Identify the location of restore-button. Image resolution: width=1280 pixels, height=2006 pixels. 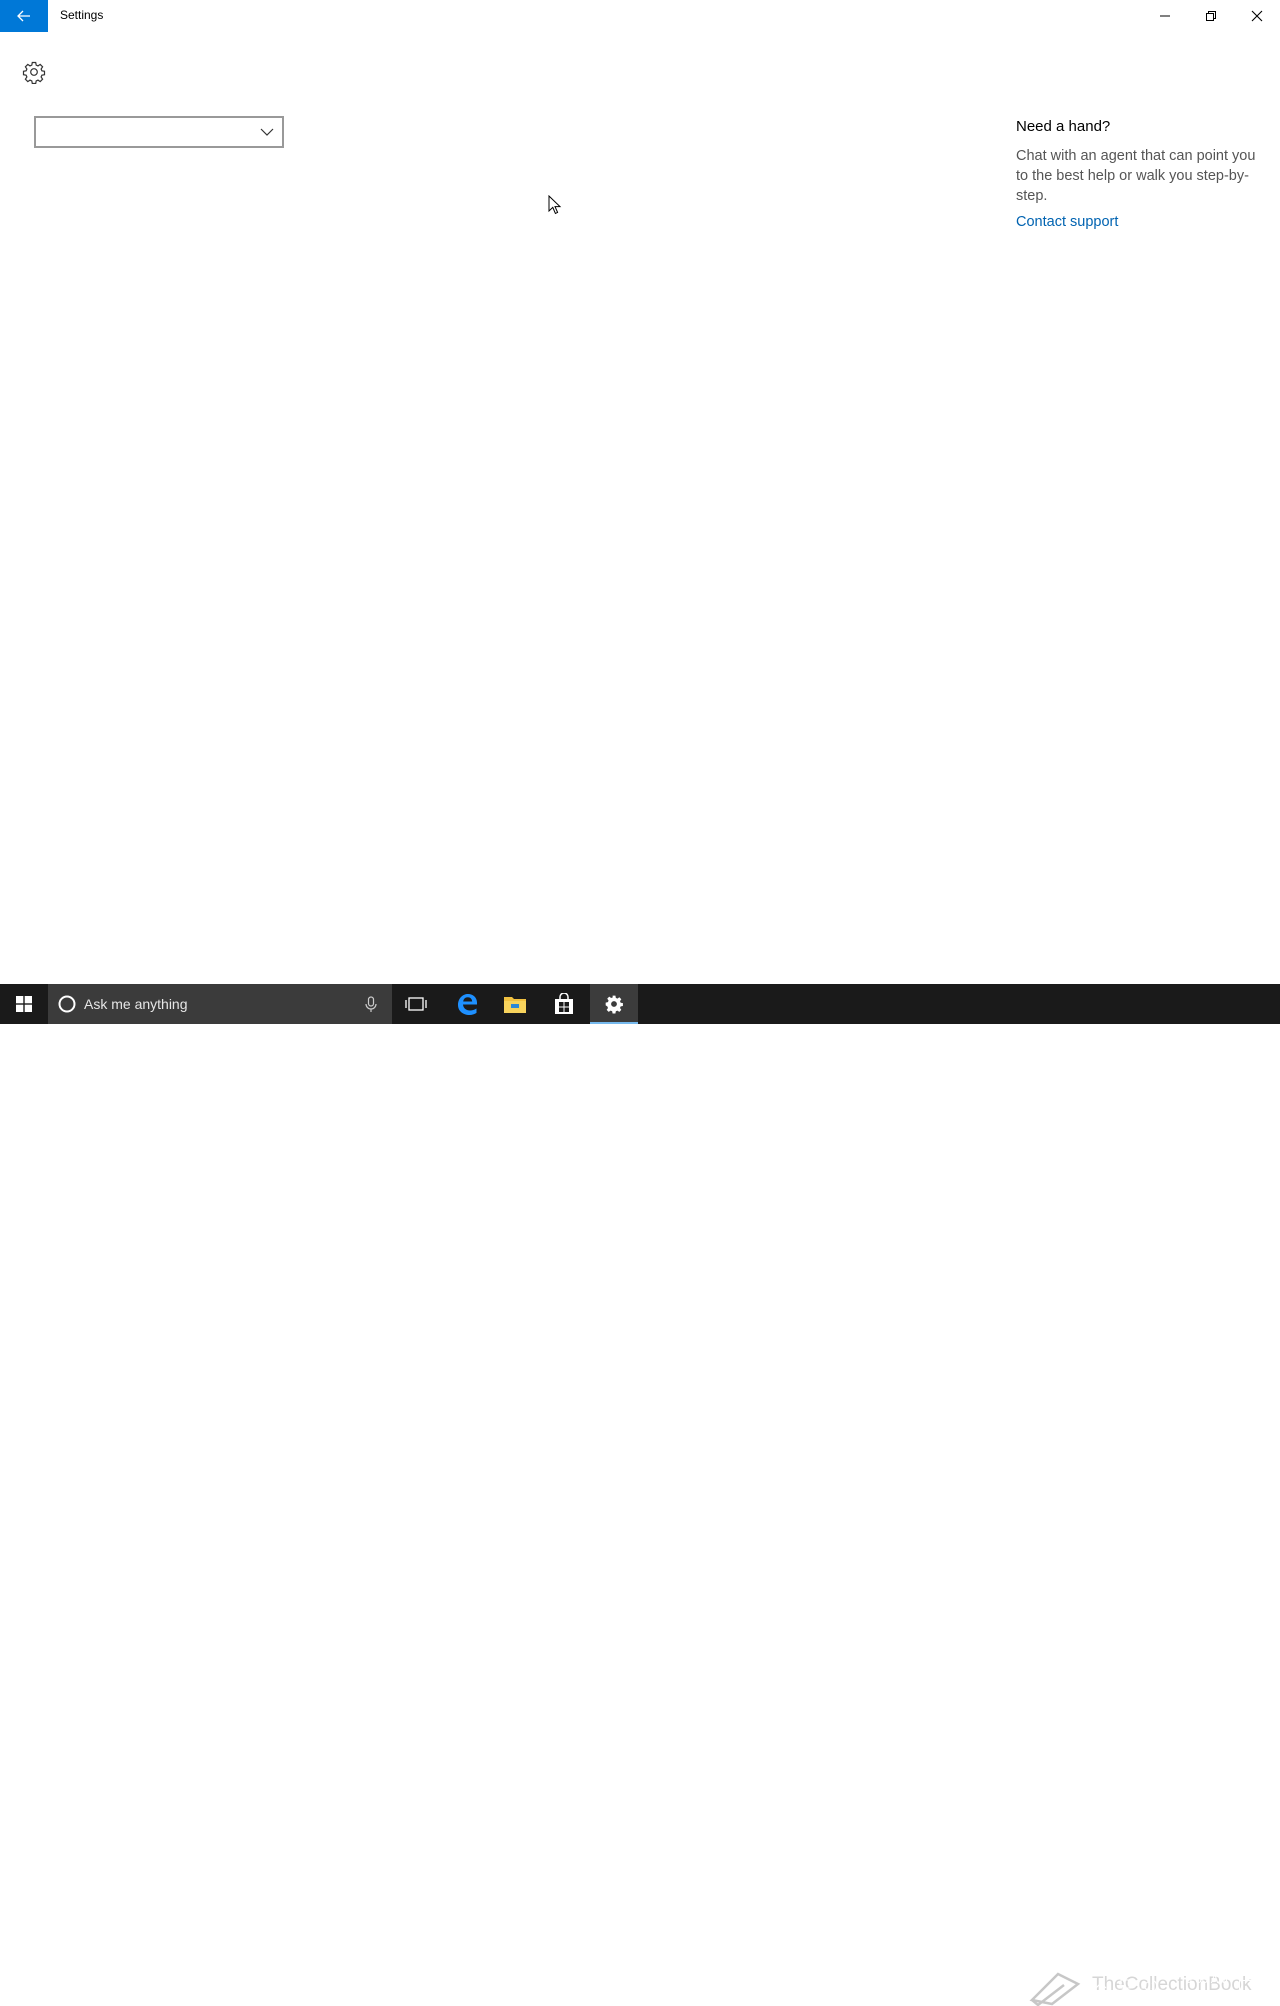
(1211, 16).